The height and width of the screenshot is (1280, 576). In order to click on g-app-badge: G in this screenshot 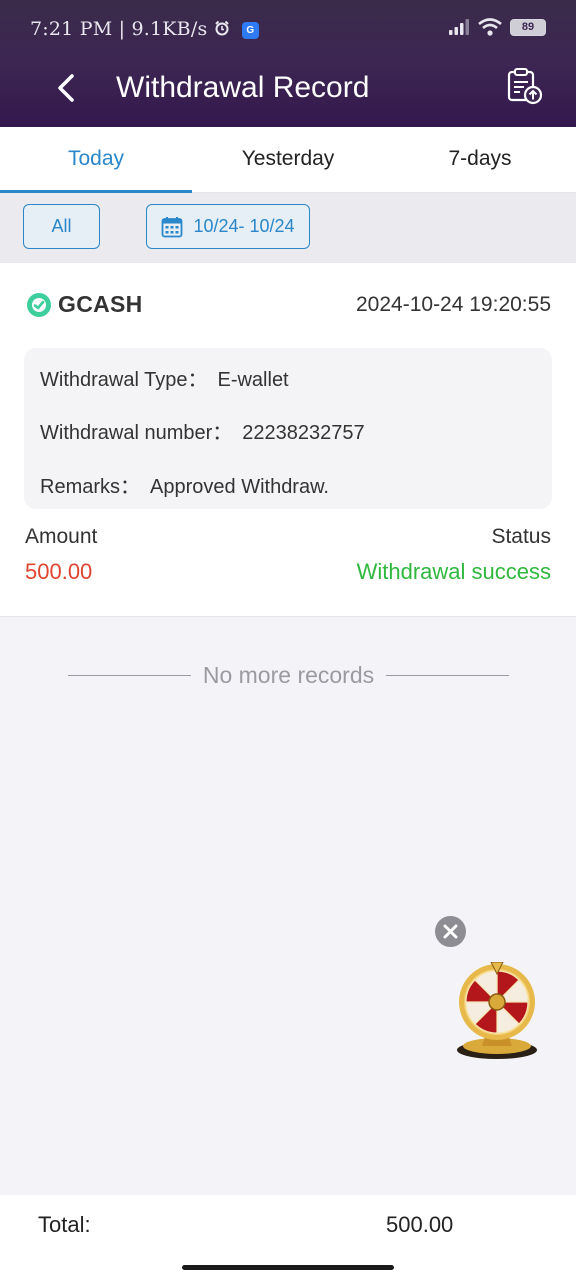, I will do `click(250, 30)`.